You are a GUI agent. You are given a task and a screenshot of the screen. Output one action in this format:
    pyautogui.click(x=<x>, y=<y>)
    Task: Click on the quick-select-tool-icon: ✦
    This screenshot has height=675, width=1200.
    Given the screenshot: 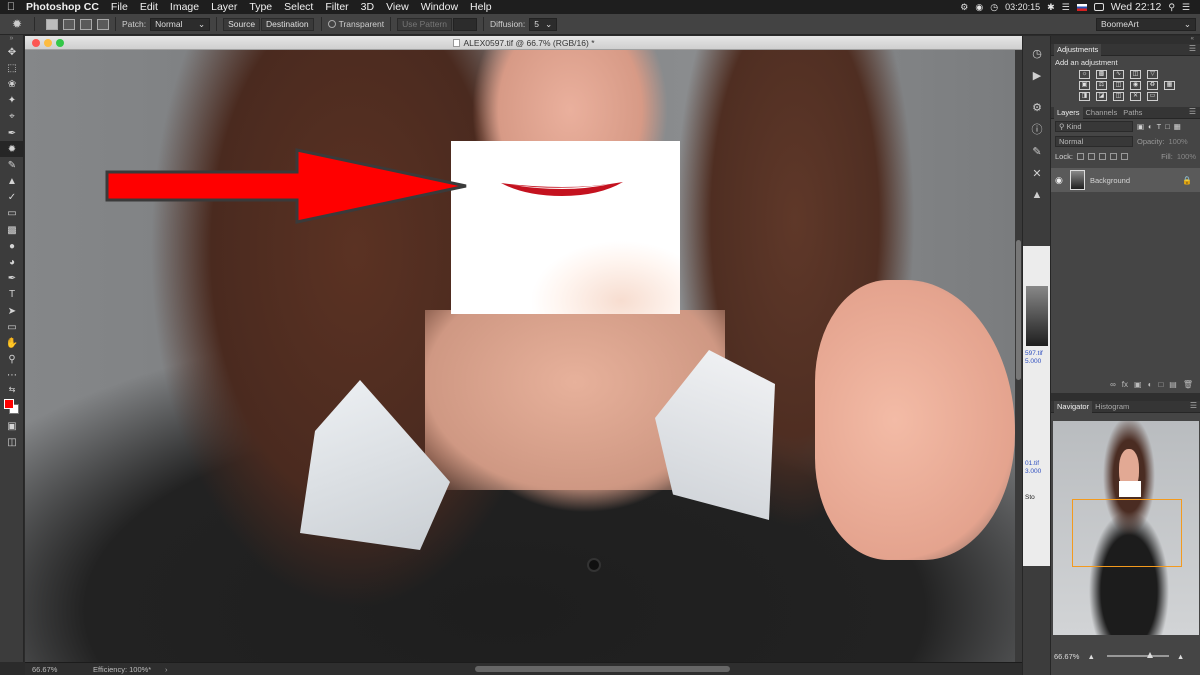 What is the action you would take?
    pyautogui.click(x=12, y=101)
    